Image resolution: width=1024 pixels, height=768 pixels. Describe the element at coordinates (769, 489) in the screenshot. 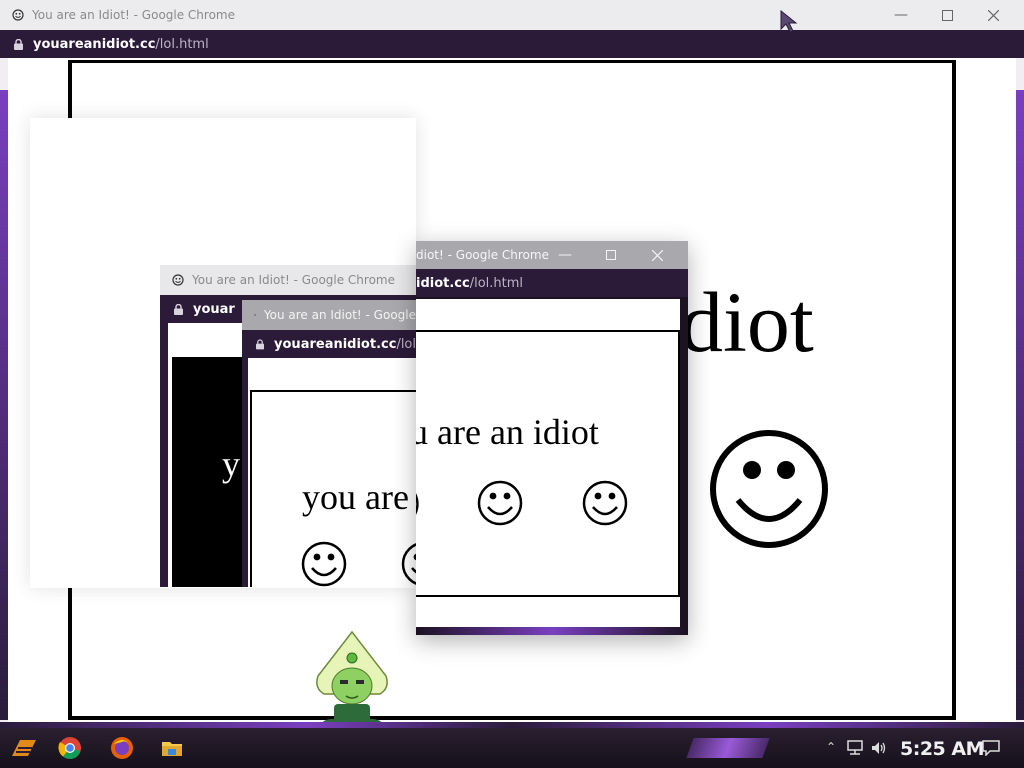

I see `main-smiley-icon` at that location.